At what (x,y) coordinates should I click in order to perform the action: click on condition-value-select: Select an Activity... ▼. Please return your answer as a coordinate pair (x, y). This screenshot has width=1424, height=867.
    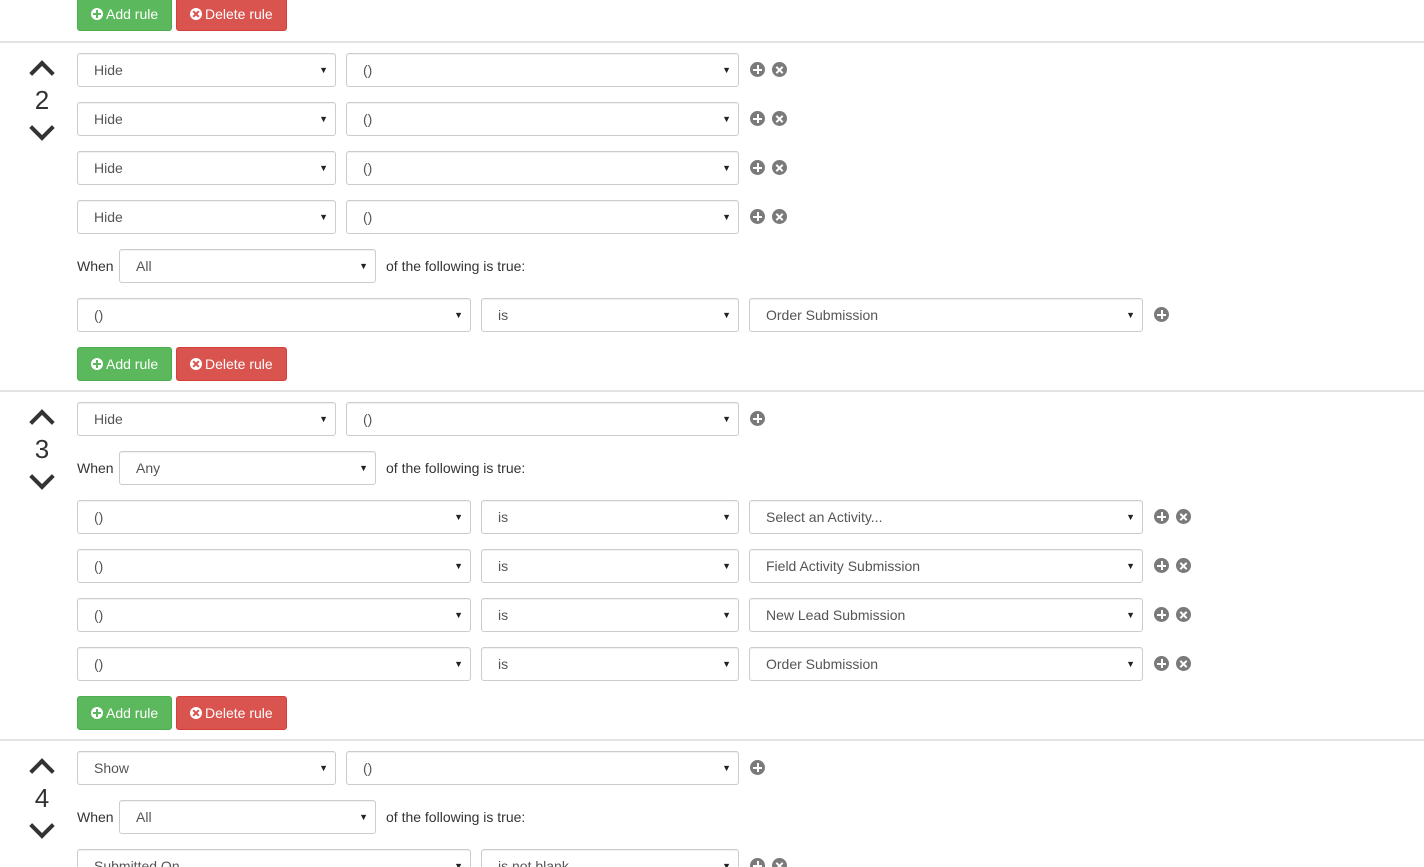
    Looking at the image, I should click on (946, 517).